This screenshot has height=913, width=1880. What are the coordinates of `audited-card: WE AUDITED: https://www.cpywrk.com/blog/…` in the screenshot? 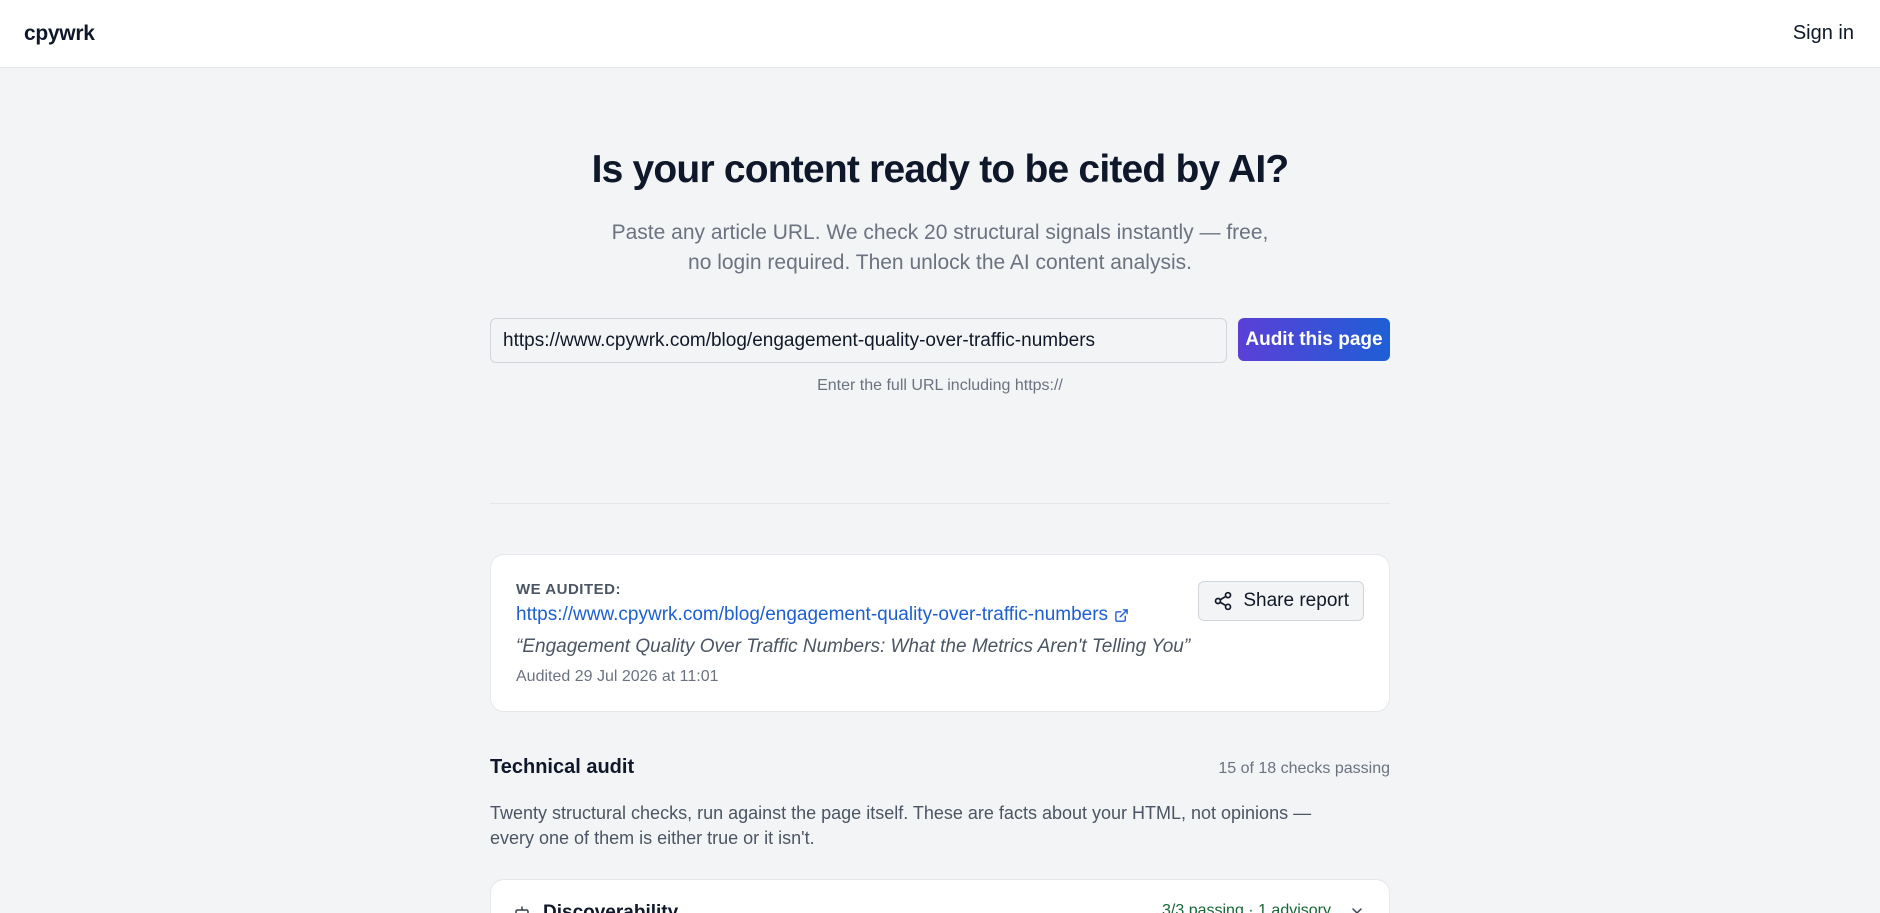 It's located at (940, 633).